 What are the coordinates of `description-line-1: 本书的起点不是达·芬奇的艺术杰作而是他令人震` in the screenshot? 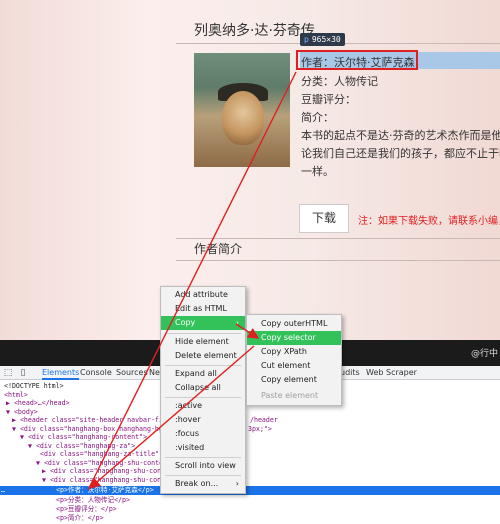 It's located at (400, 135).